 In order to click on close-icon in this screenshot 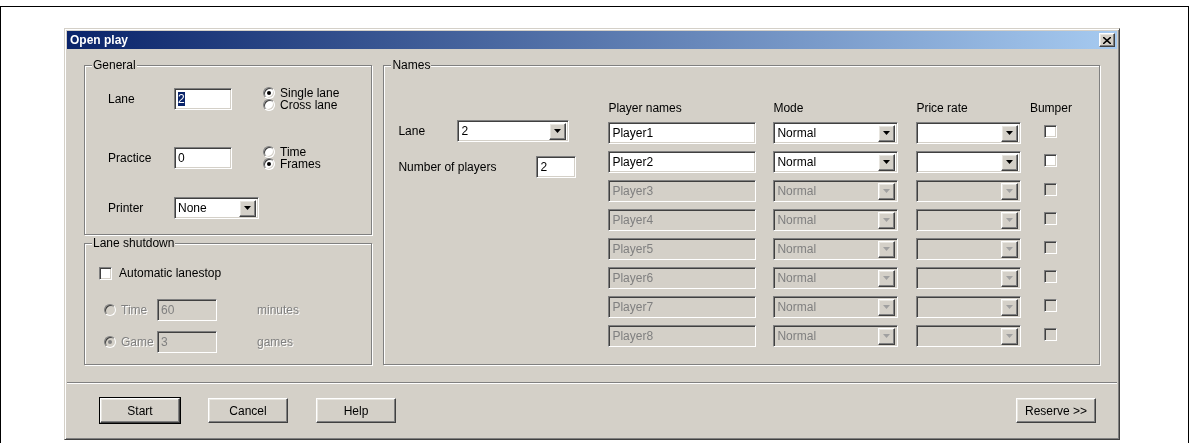, I will do `click(1107, 40)`.